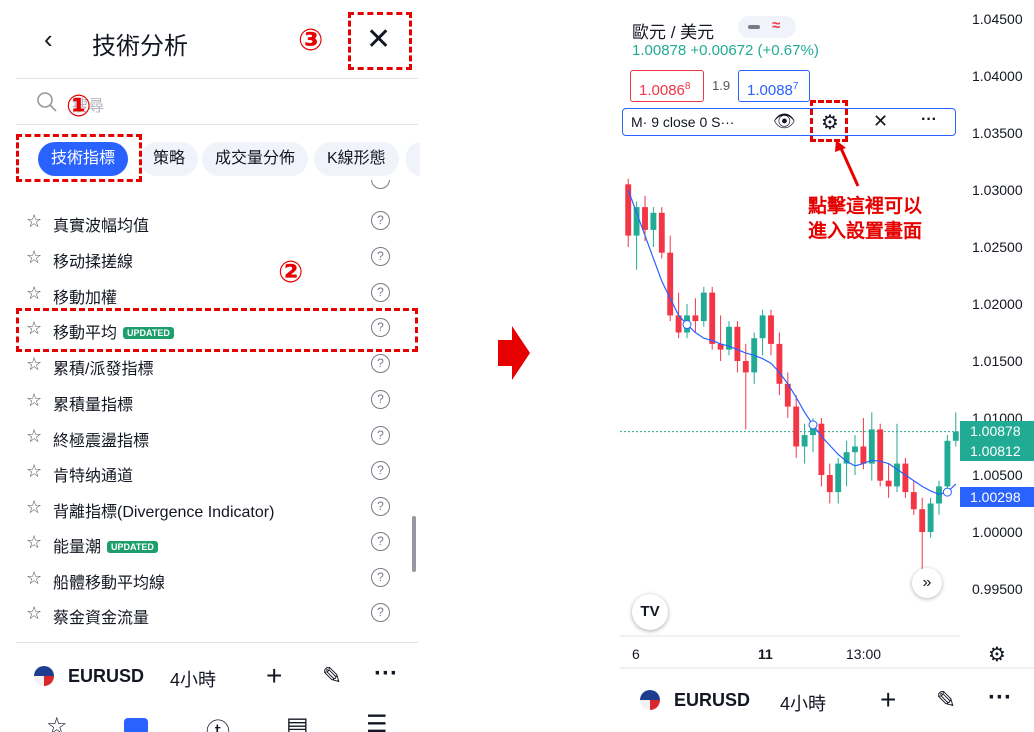 This screenshot has height=732, width=1034. What do you see at coordinates (57, 723) in the screenshot?
I see `watchlist-star-icon: ☆` at bounding box center [57, 723].